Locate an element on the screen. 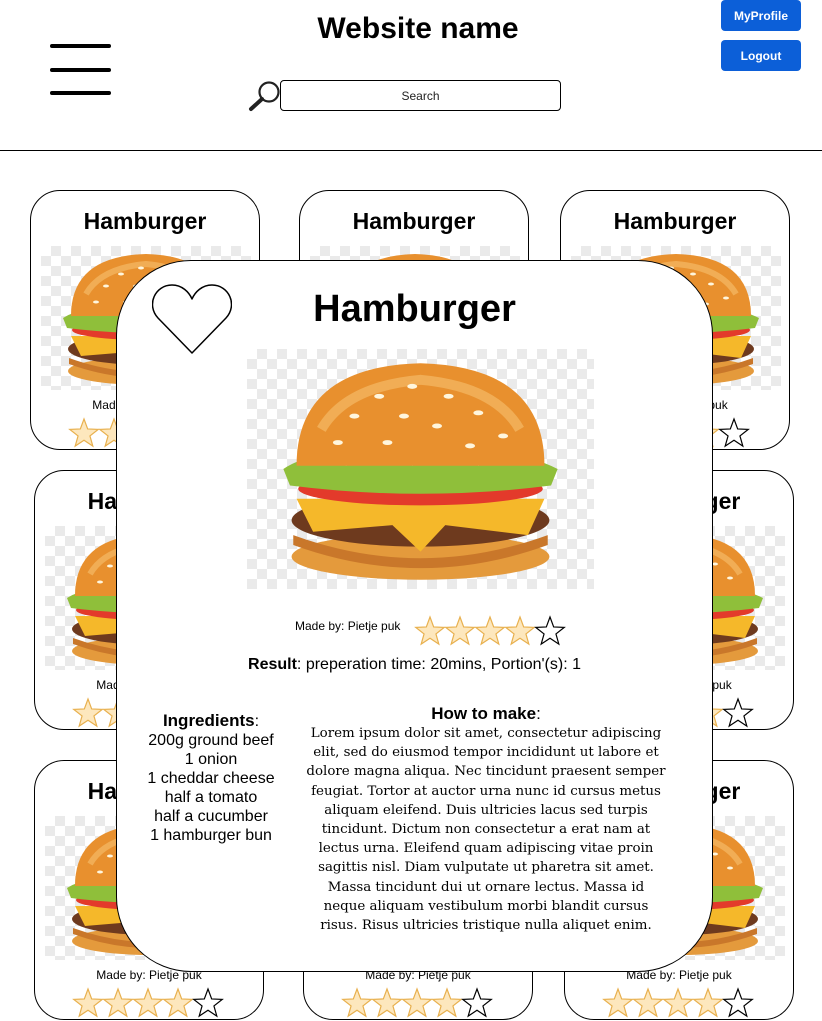 The height and width of the screenshot is (1021, 822). ingredient-item: half a cucumber is located at coordinates (211, 816).